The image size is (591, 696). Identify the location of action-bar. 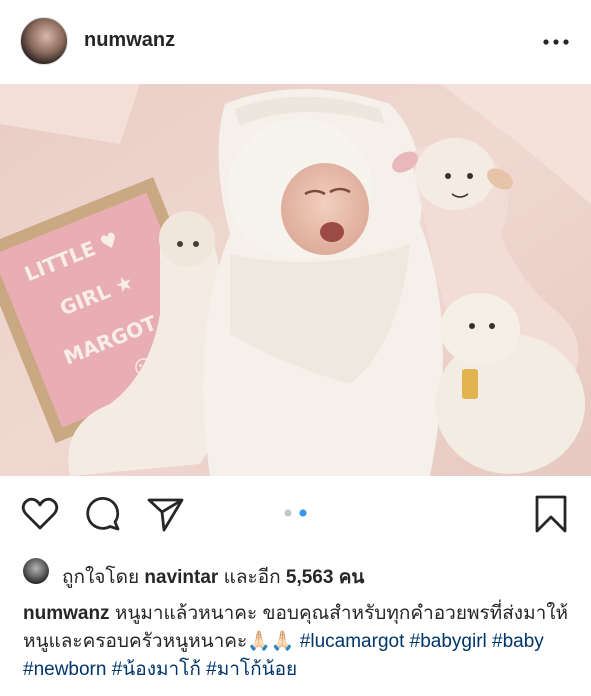
(295, 512).